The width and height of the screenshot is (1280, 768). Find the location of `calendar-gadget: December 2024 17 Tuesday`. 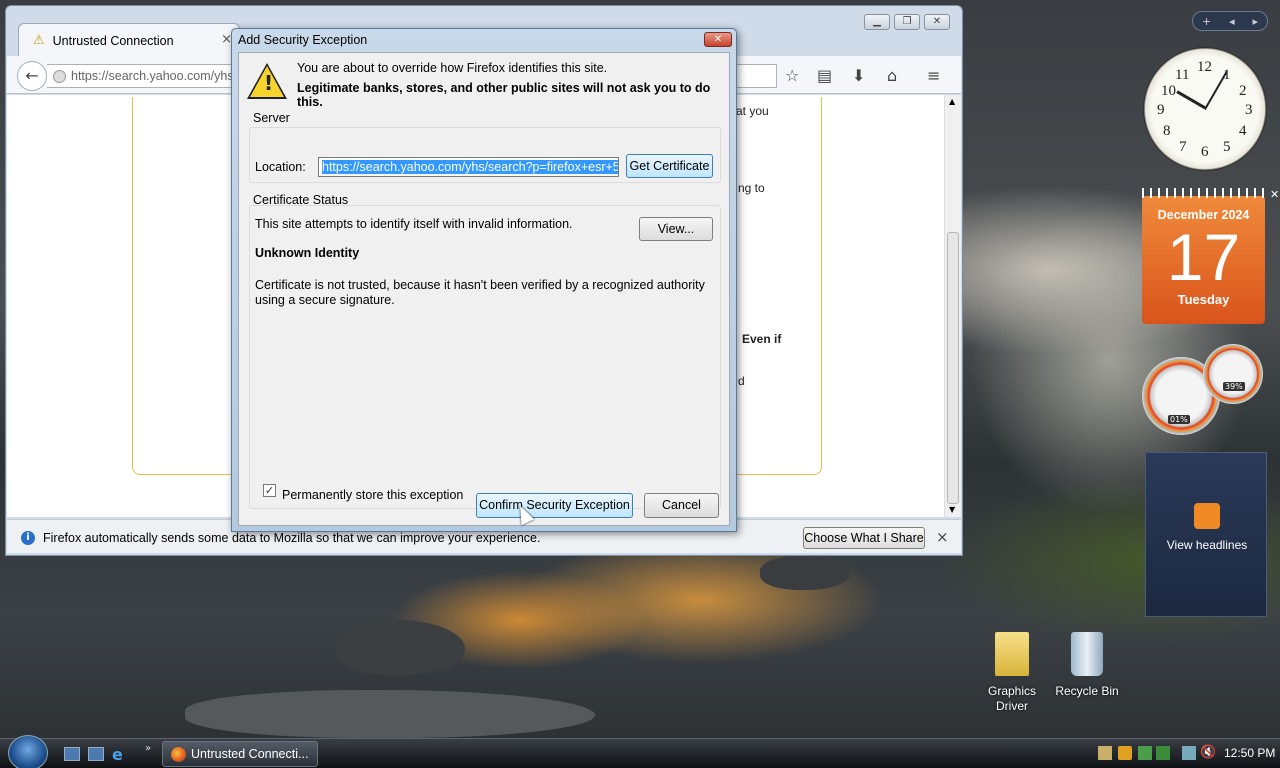

calendar-gadget: December 2024 17 Tuesday is located at coordinates (1203, 256).